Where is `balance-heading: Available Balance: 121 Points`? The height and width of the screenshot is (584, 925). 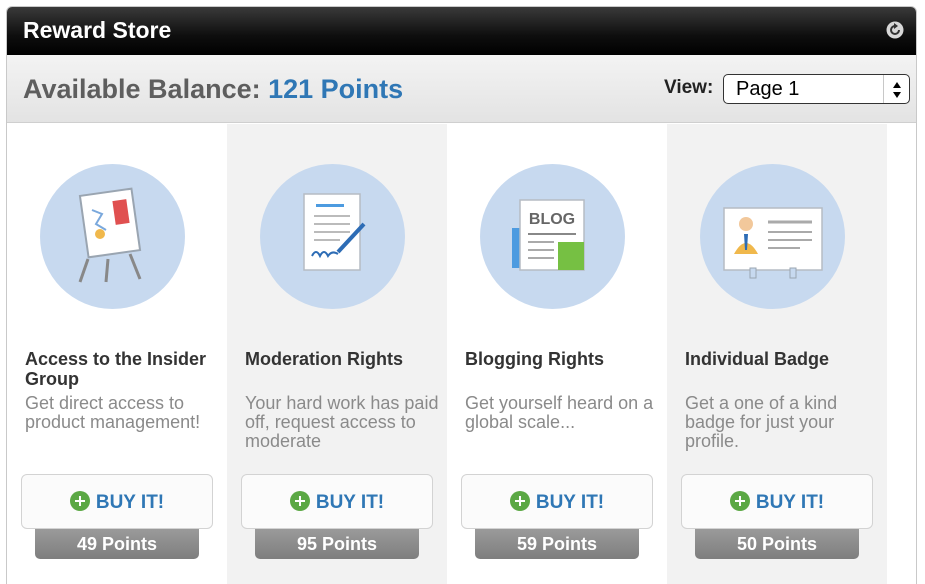 balance-heading: Available Balance: 121 Points is located at coordinates (213, 89).